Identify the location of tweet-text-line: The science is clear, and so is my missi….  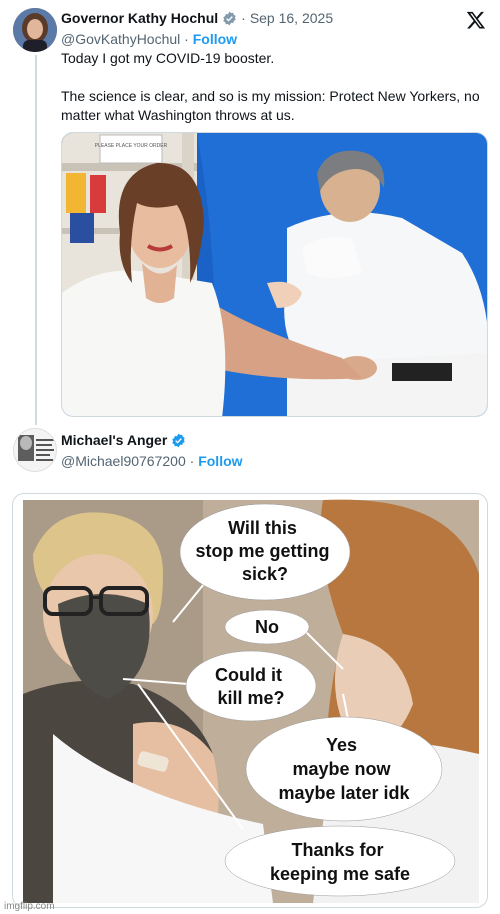
(270, 105).